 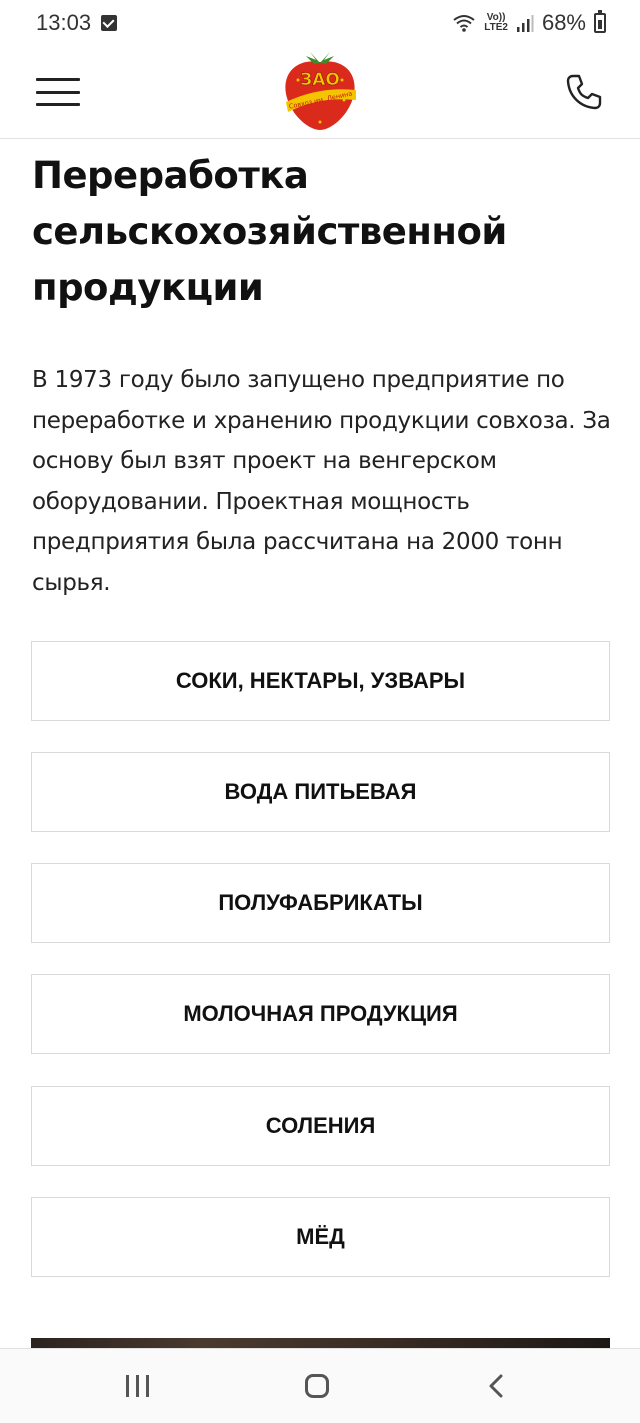 I want to click on wifi-icon, so click(x=464, y=23).